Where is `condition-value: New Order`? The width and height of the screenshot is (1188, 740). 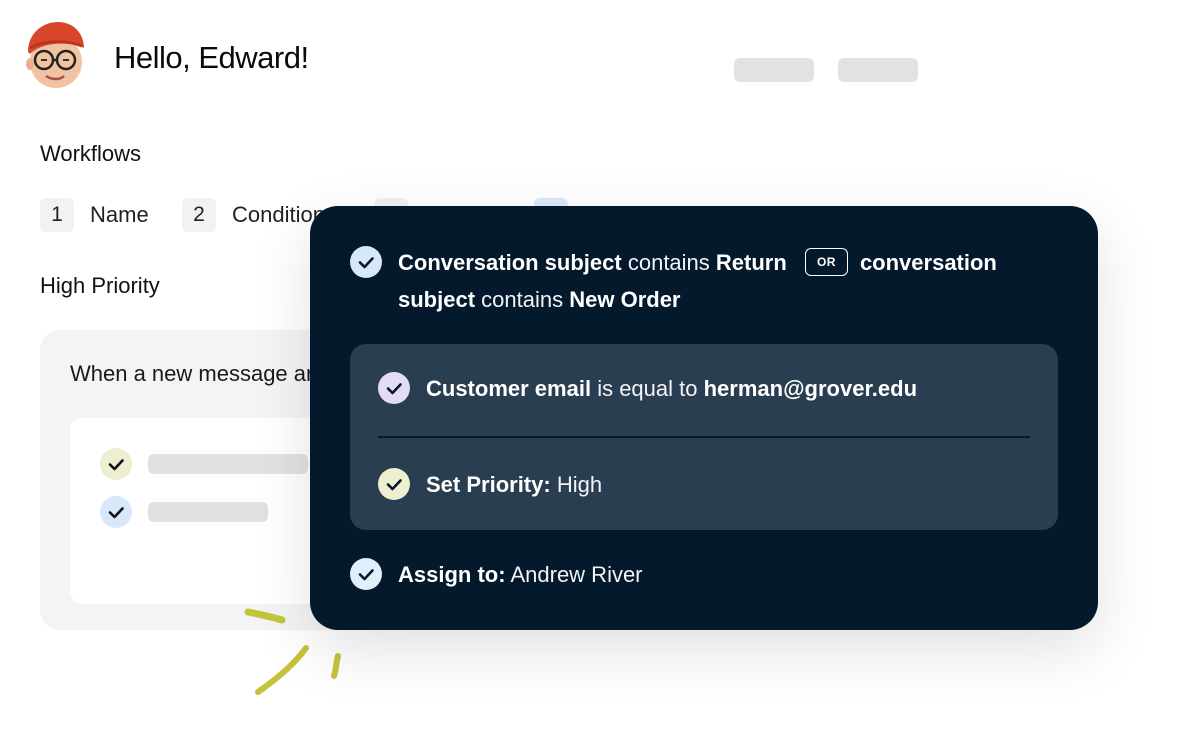 condition-value: New Order is located at coordinates (625, 299).